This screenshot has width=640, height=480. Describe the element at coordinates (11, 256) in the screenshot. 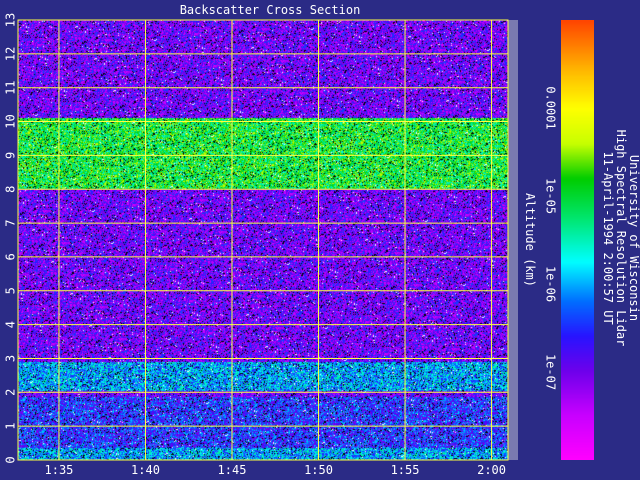

I see `y-tick-label: 6` at that location.